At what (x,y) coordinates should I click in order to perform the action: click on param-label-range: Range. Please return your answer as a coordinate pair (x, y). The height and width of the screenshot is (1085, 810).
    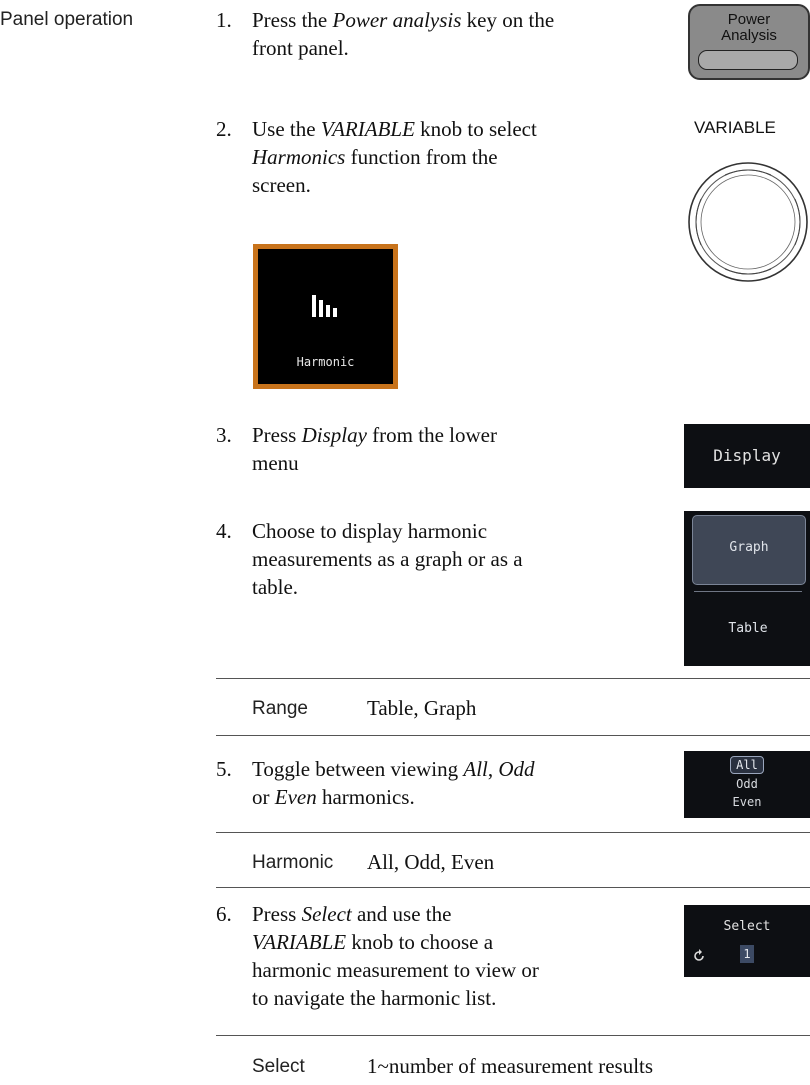
    Looking at the image, I should click on (280, 708).